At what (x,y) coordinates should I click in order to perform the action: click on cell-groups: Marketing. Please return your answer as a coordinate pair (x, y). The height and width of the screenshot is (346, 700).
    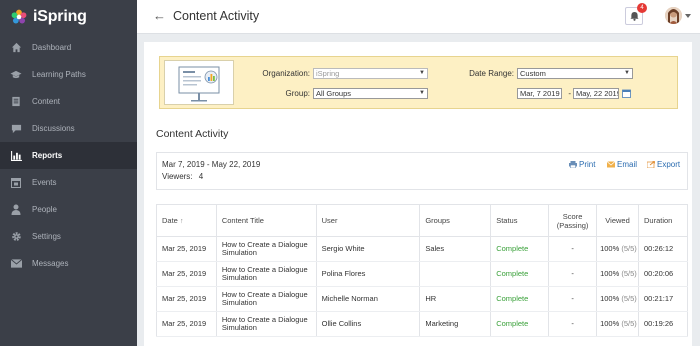
    Looking at the image, I should click on (455, 324).